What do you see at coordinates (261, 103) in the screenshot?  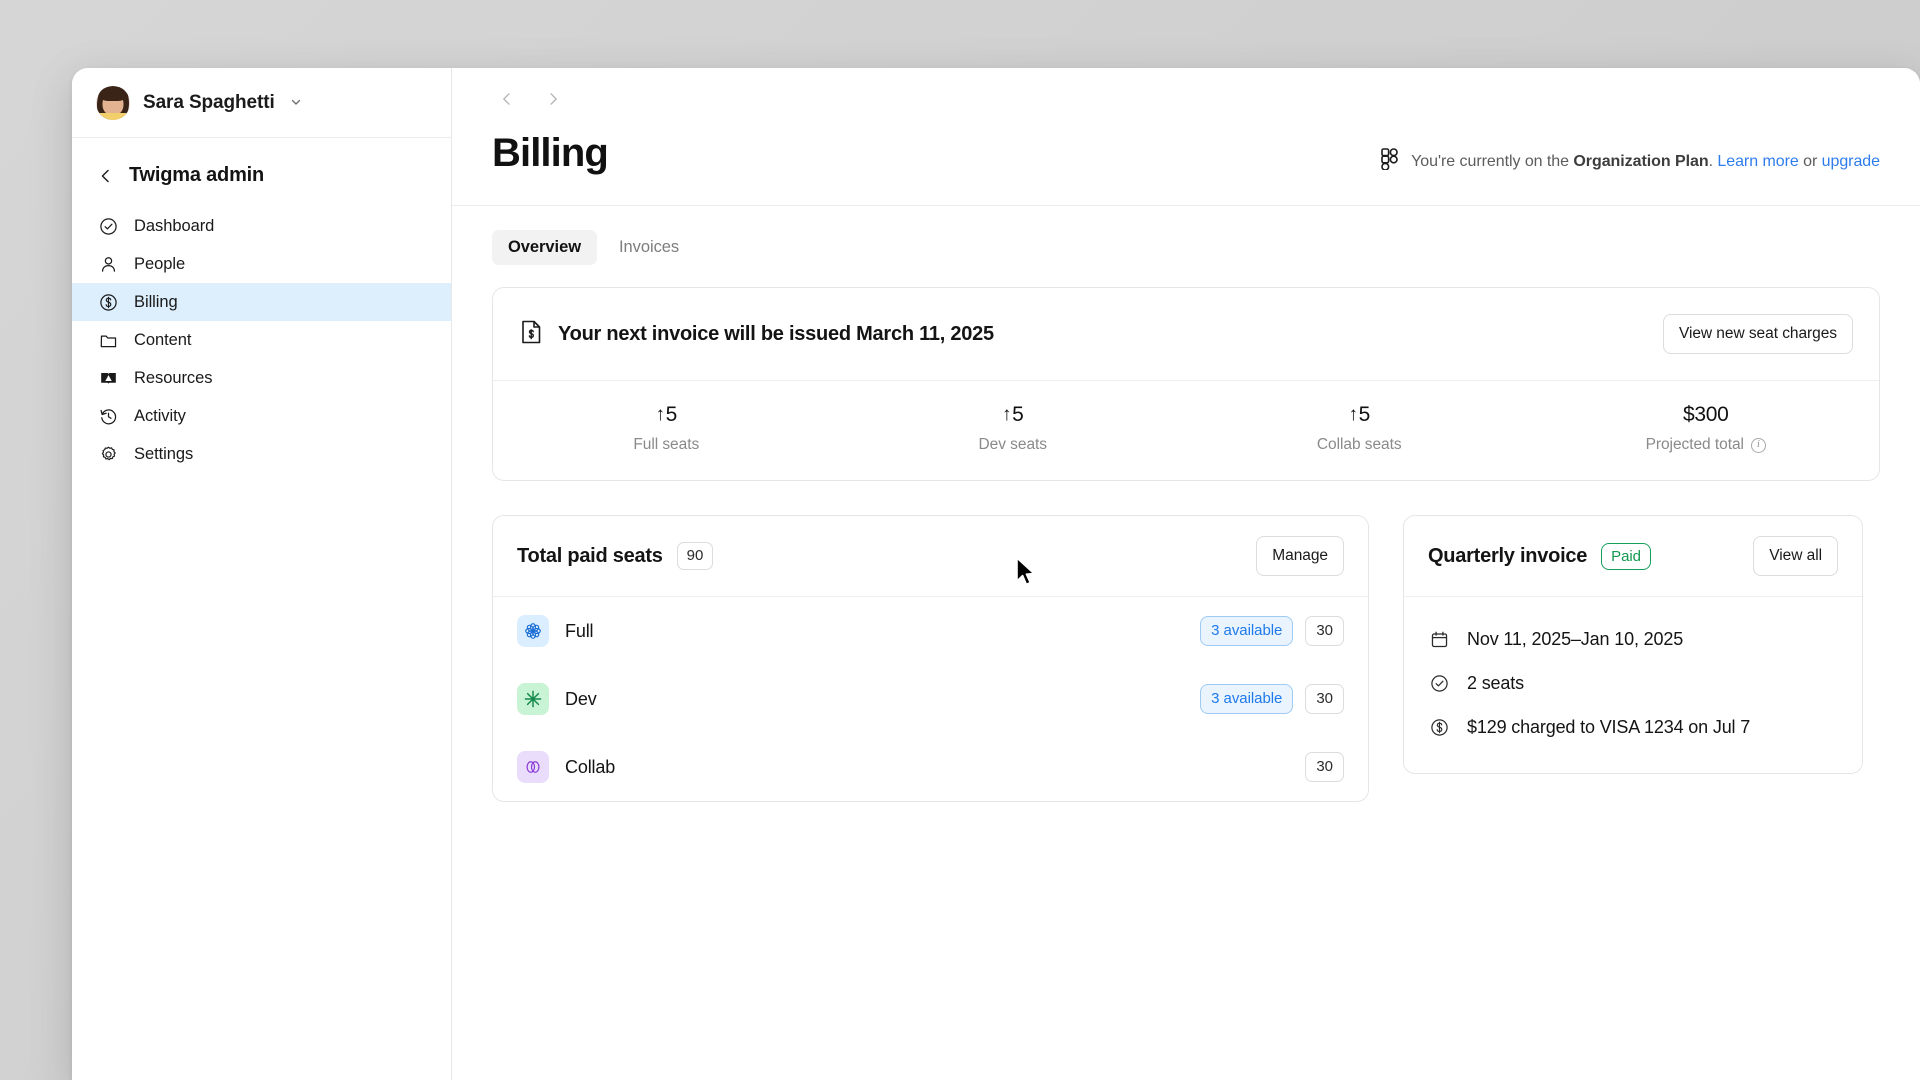 I see `user-account-switcher: Sara Spaghetti` at bounding box center [261, 103].